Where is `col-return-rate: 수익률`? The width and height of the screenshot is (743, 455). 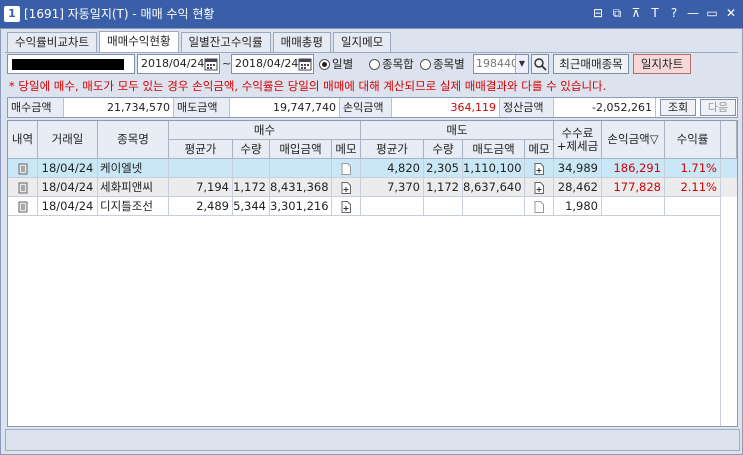
col-return-rate: 수익률 is located at coordinates (693, 140).